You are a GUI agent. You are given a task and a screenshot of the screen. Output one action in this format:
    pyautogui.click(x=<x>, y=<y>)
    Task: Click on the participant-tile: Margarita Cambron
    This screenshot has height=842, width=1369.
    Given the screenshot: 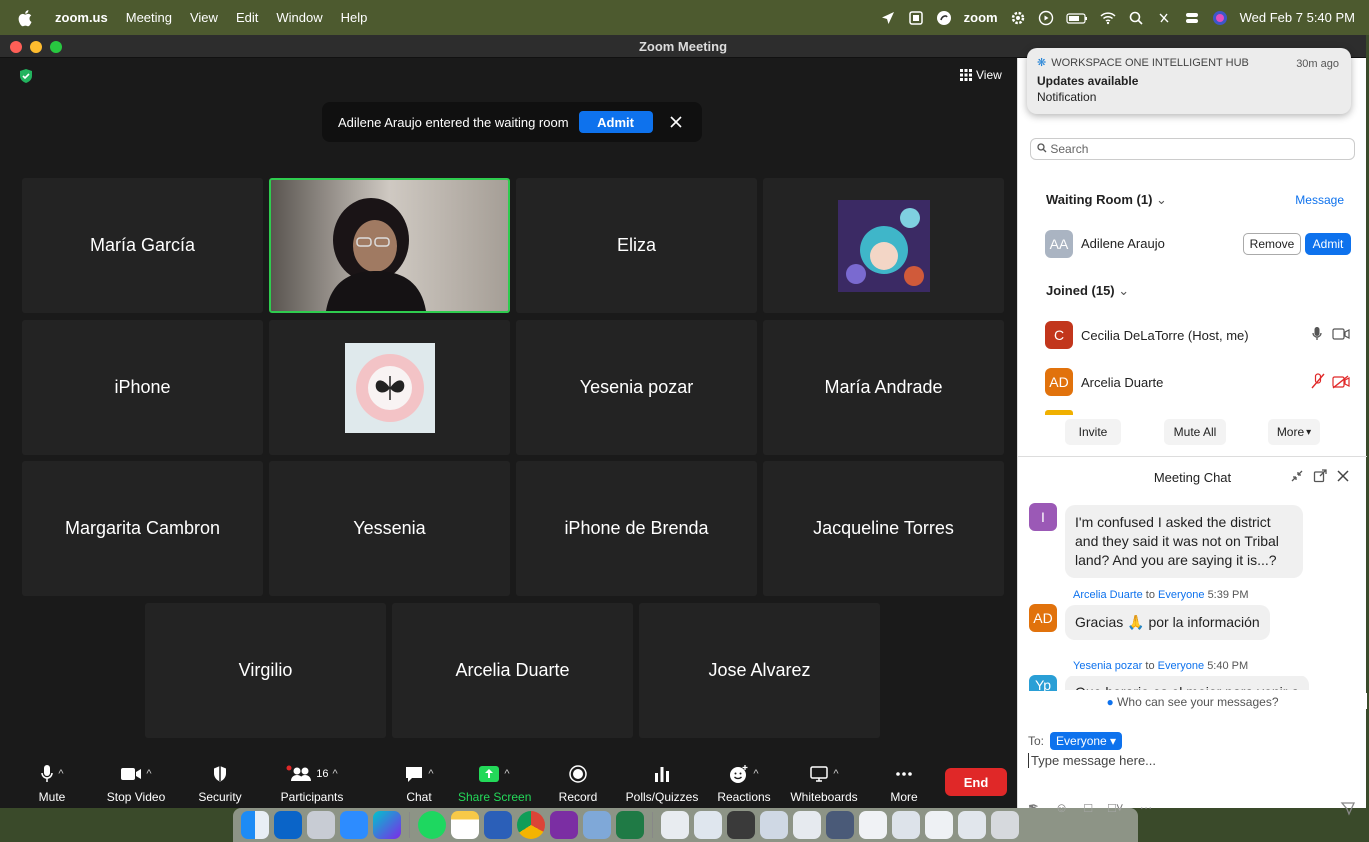 What is the action you would take?
    pyautogui.click(x=142, y=528)
    